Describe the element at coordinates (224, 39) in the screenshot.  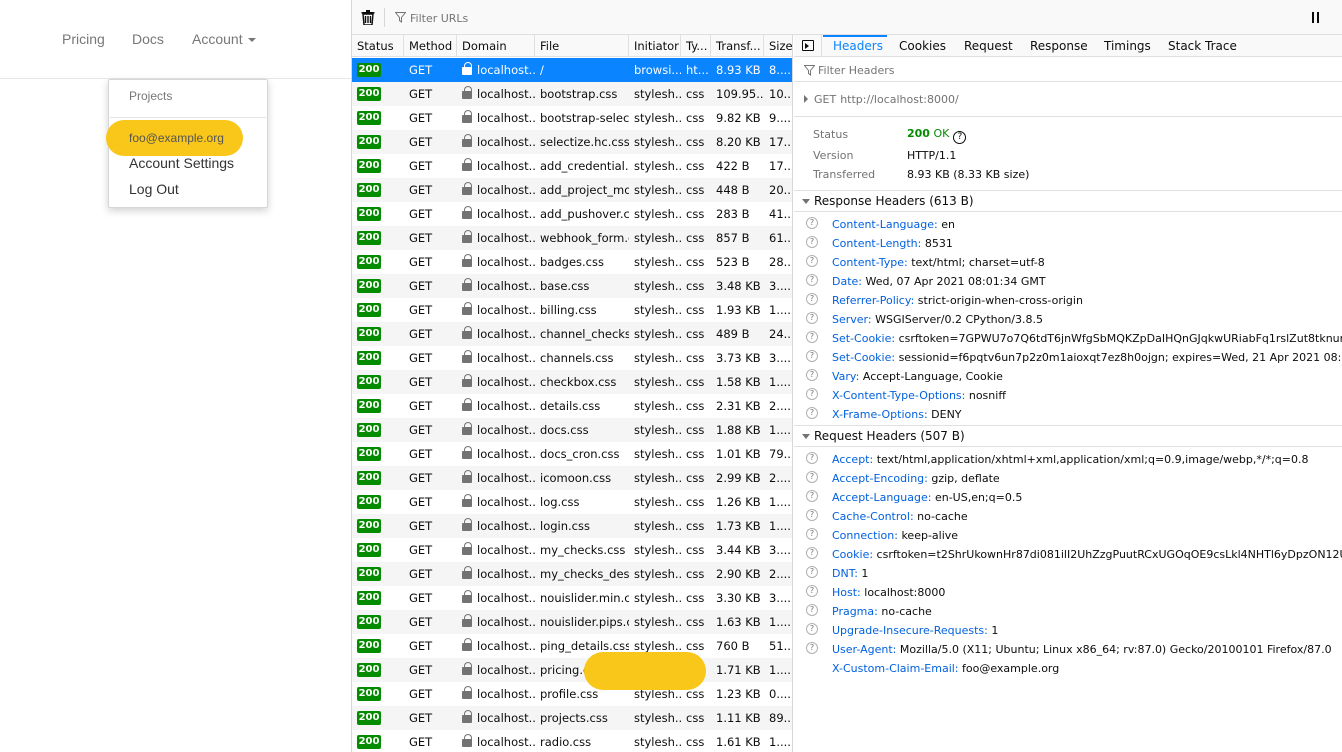
I see `nav-account-dropdown: Account` at that location.